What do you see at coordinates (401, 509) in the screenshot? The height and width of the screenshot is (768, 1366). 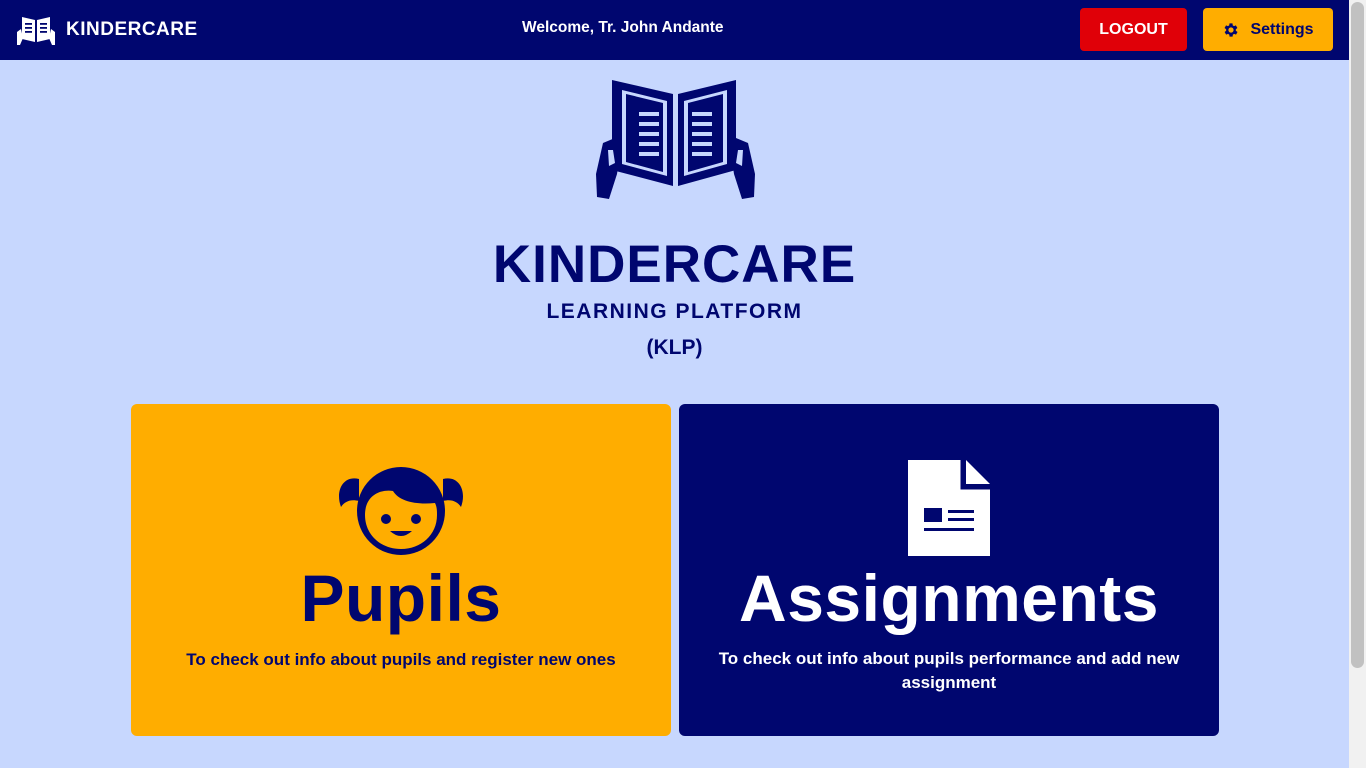 I see `child-face-icon` at bounding box center [401, 509].